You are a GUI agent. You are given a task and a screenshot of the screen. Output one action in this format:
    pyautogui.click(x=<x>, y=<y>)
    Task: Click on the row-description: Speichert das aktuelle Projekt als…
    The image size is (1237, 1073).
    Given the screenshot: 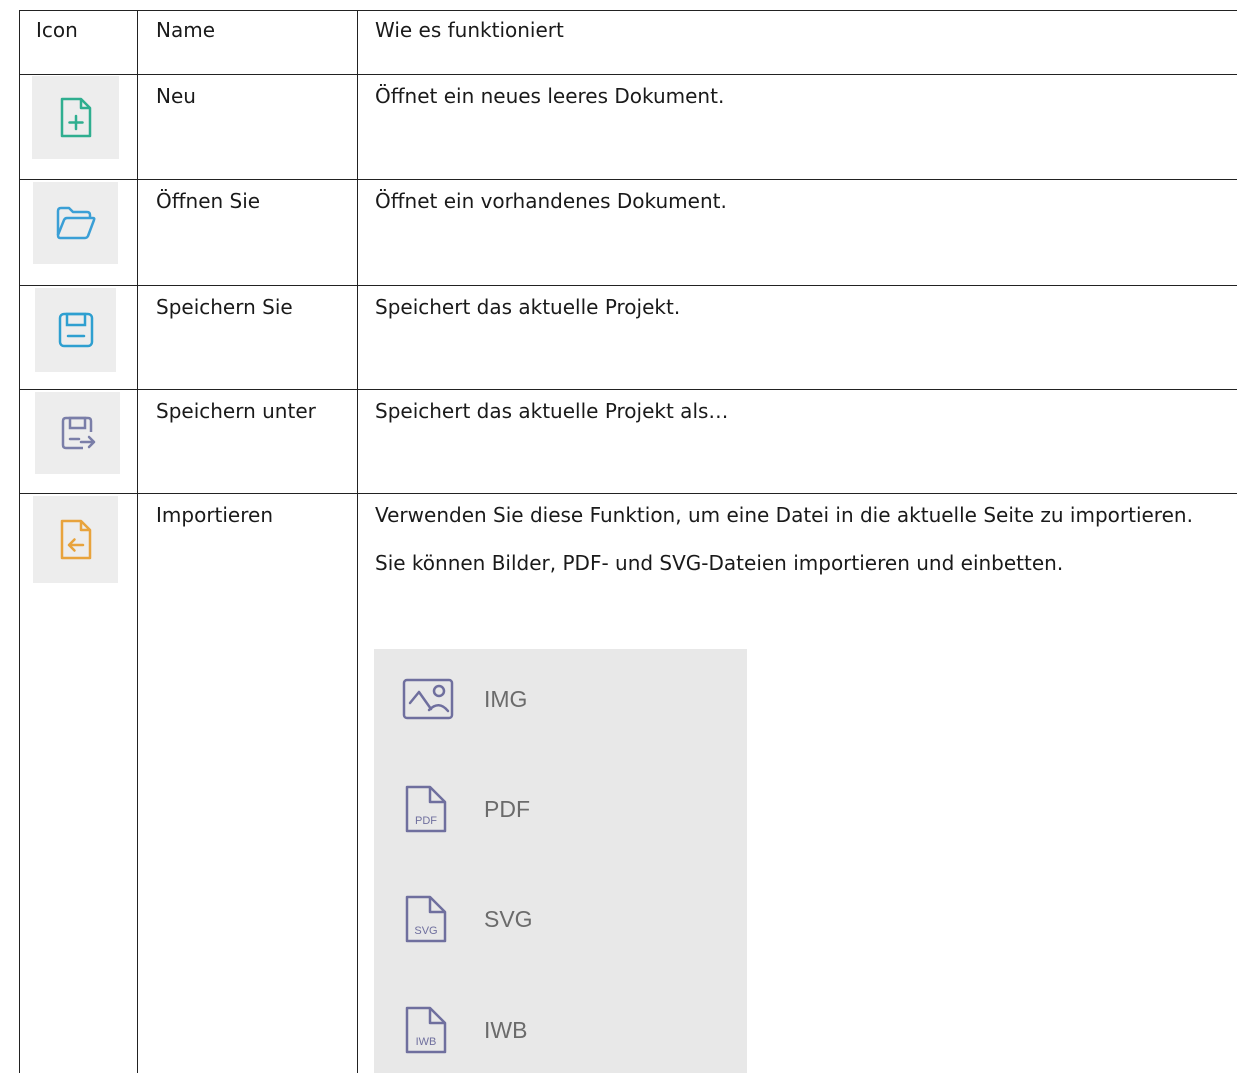 What is the action you would take?
    pyautogui.click(x=552, y=411)
    